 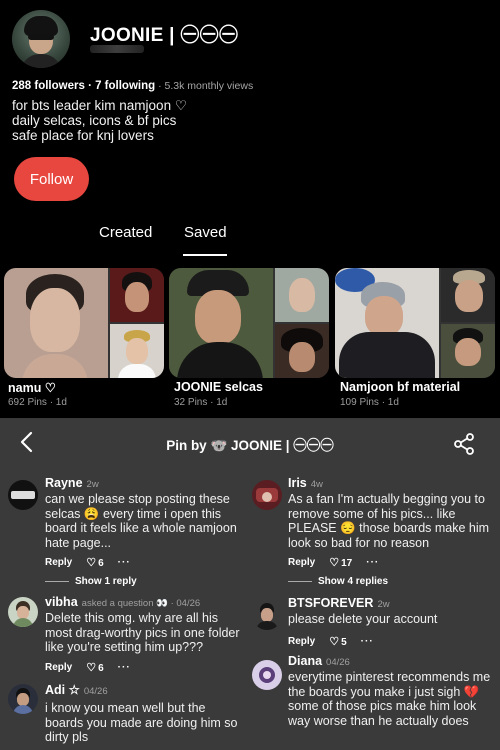 I want to click on show-replies-label: Show 1 reply, so click(x=106, y=581).